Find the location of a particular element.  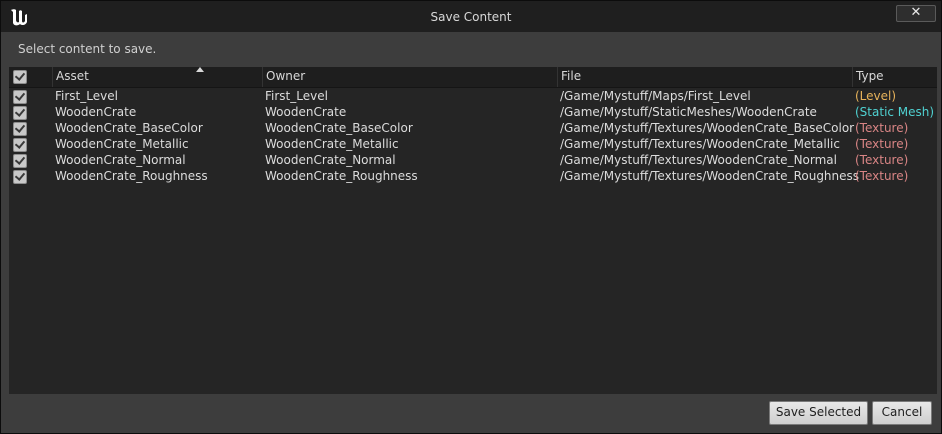

close-button: ✕ is located at coordinates (916, 13).